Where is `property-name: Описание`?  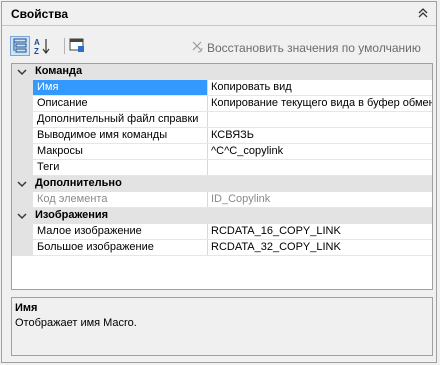 property-name: Описание is located at coordinates (62, 103).